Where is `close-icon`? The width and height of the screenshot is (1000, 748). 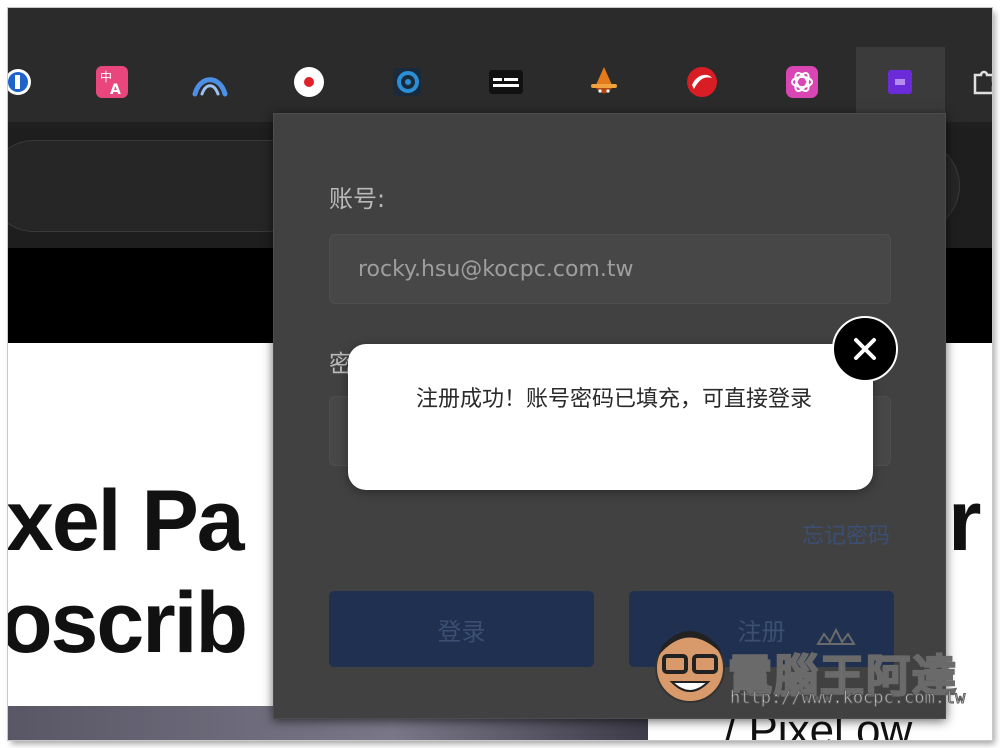
close-icon is located at coordinates (865, 349).